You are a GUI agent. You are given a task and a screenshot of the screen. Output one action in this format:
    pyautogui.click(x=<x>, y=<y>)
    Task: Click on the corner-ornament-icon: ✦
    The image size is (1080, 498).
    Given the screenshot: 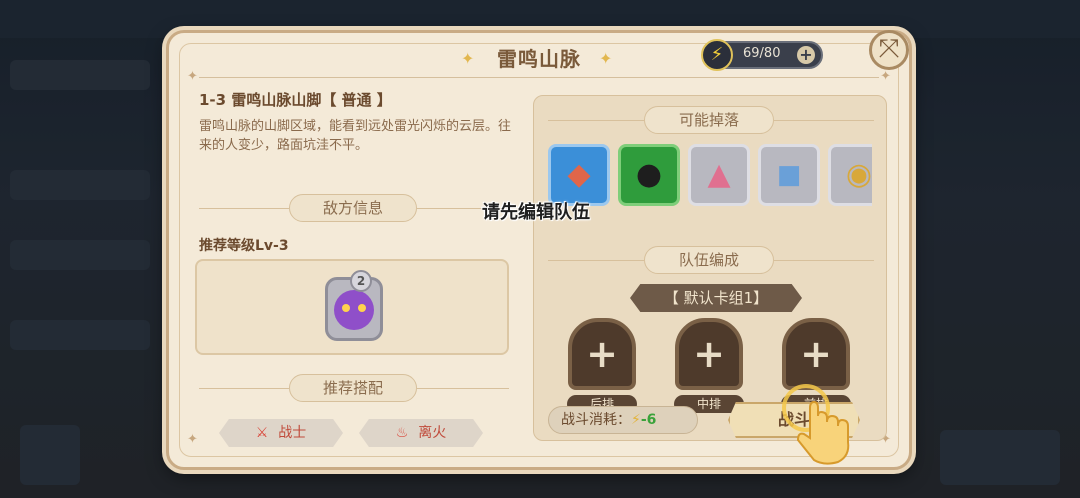 What is the action you would take?
    pyautogui.click(x=192, y=439)
    